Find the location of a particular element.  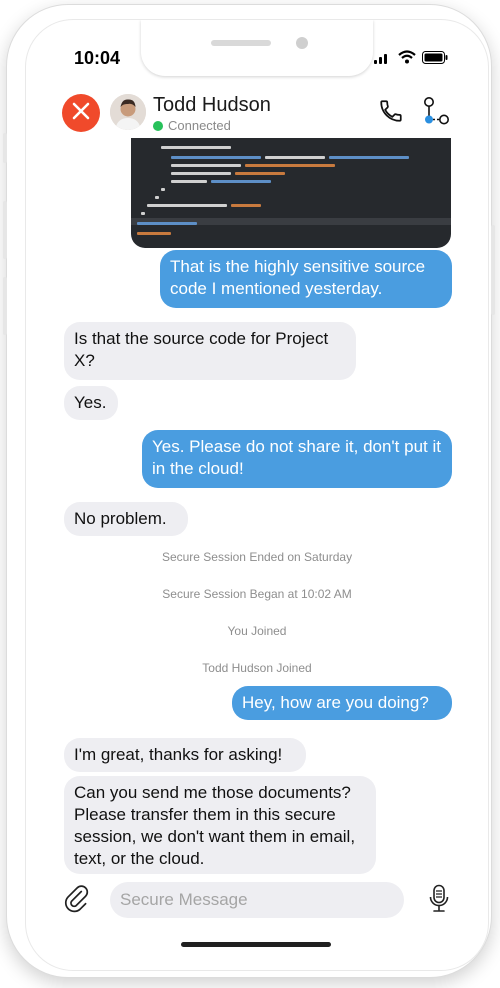

system-message: You Joined is located at coordinates (257, 631).